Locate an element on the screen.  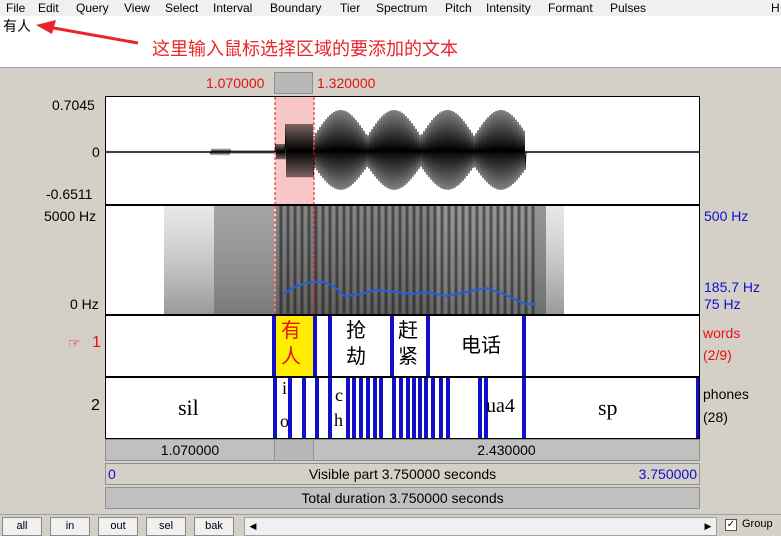
menu-formant: Formant is located at coordinates (570, 8).